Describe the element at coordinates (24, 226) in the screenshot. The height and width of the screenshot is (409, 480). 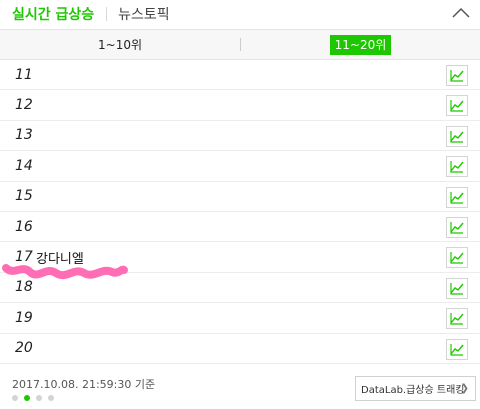
I see `rank-number: 16` at that location.